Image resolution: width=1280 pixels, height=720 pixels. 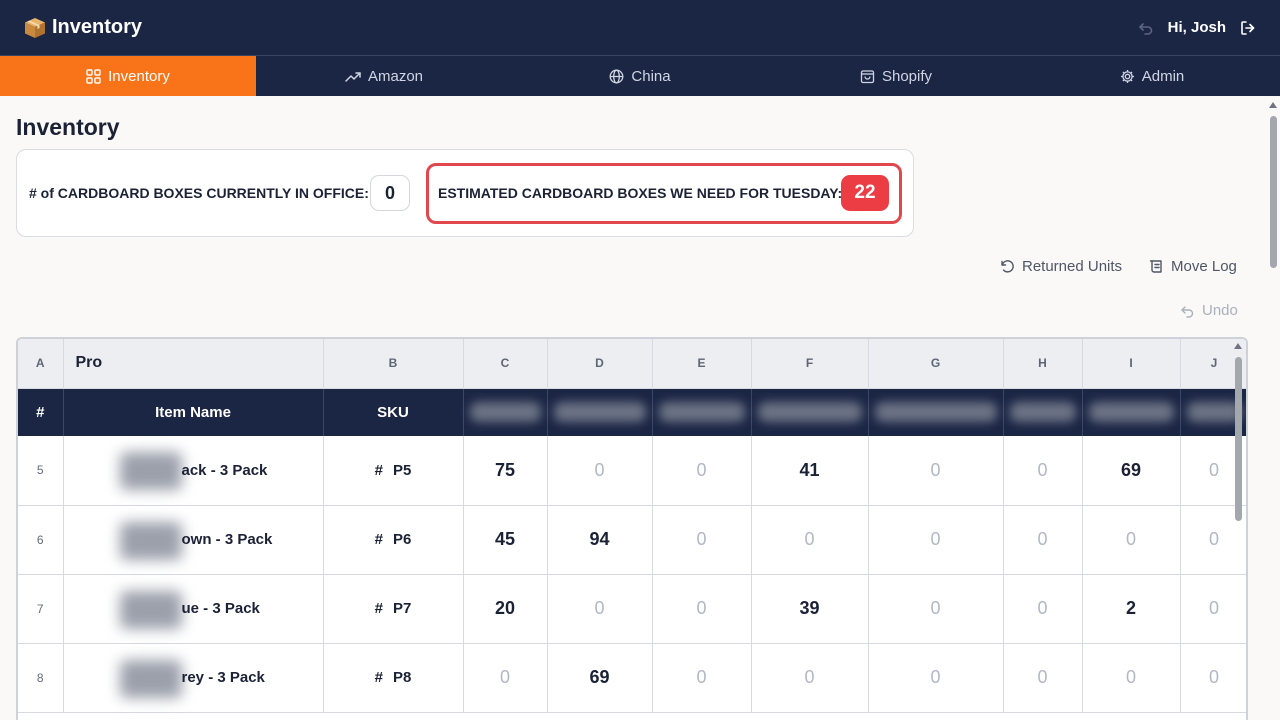 What do you see at coordinates (1156, 266) in the screenshot?
I see `scroll-log-icon` at bounding box center [1156, 266].